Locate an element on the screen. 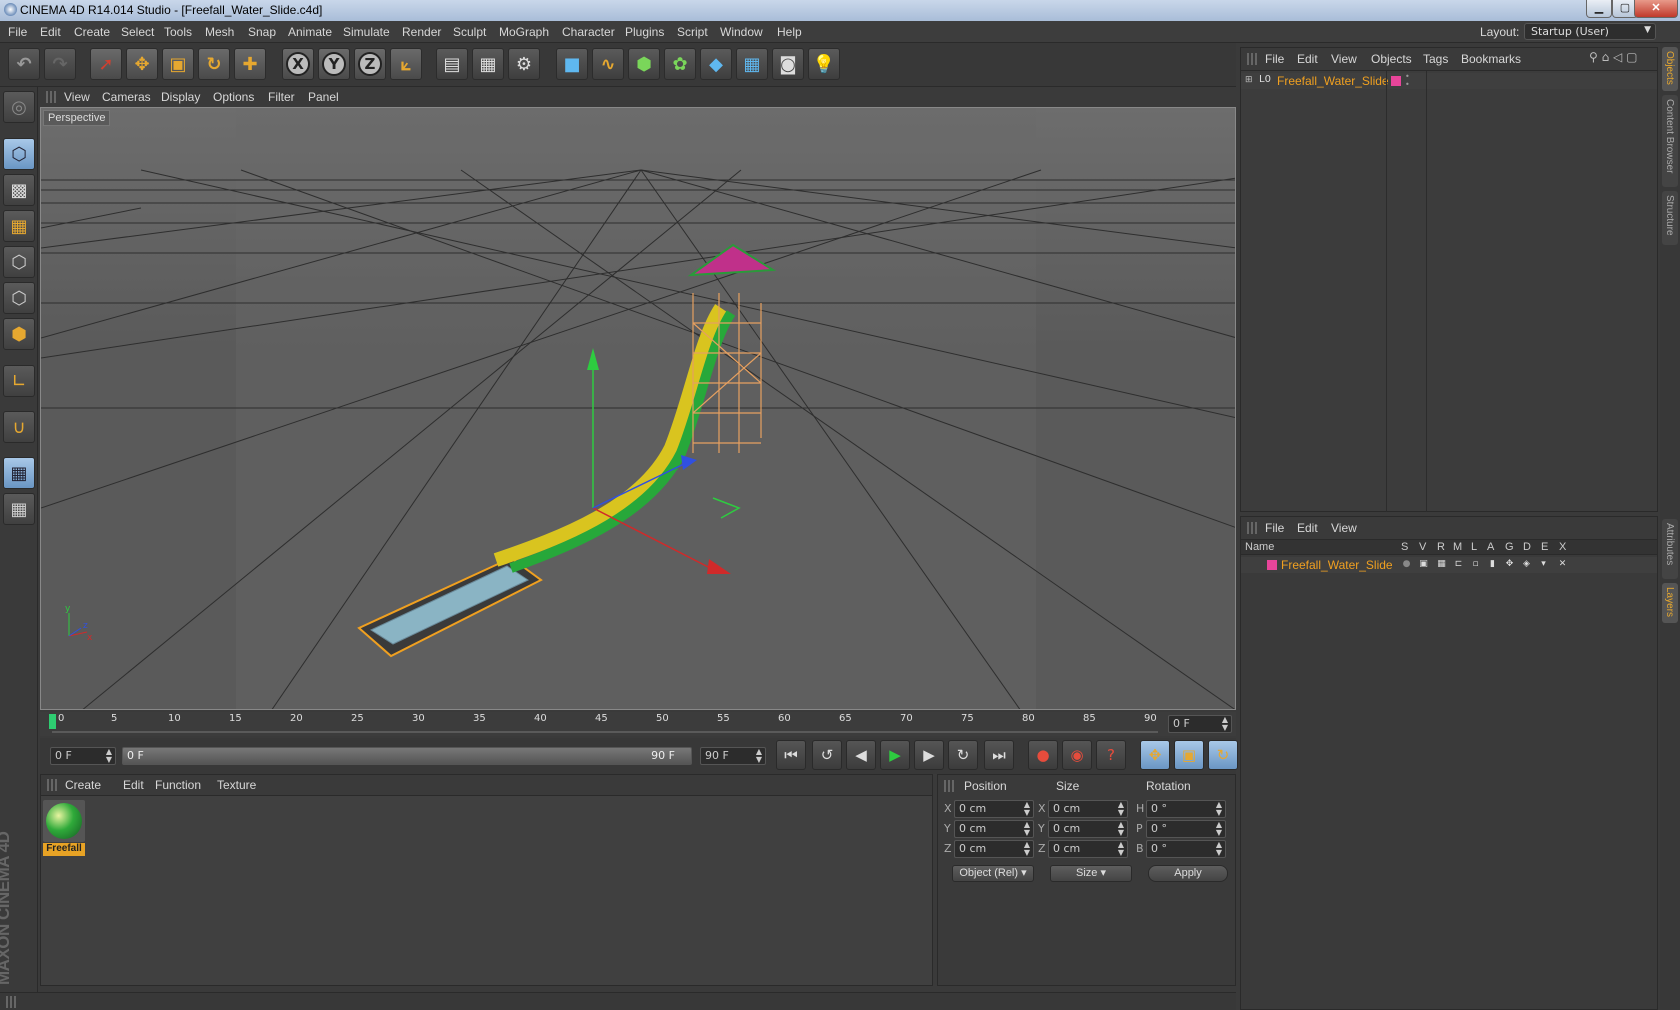  search-icon: ⚲ ⌂ ◁ ▢ is located at coordinates (1613, 57).